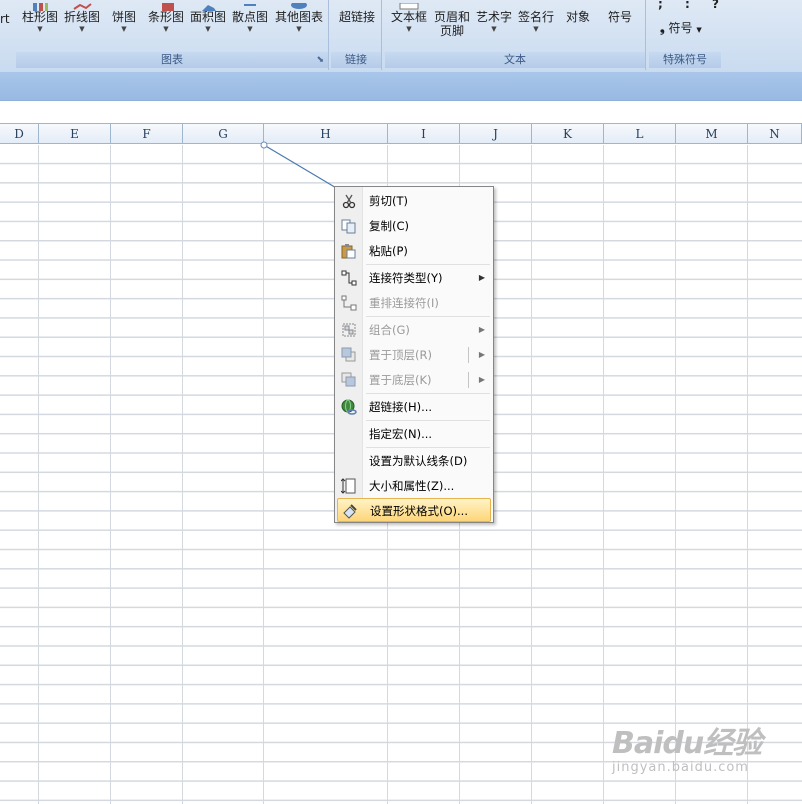 The height and width of the screenshot is (804, 802). Describe the element at coordinates (400, 355) in the screenshot. I see `menu-item-label: 置于顶层(R)` at that location.